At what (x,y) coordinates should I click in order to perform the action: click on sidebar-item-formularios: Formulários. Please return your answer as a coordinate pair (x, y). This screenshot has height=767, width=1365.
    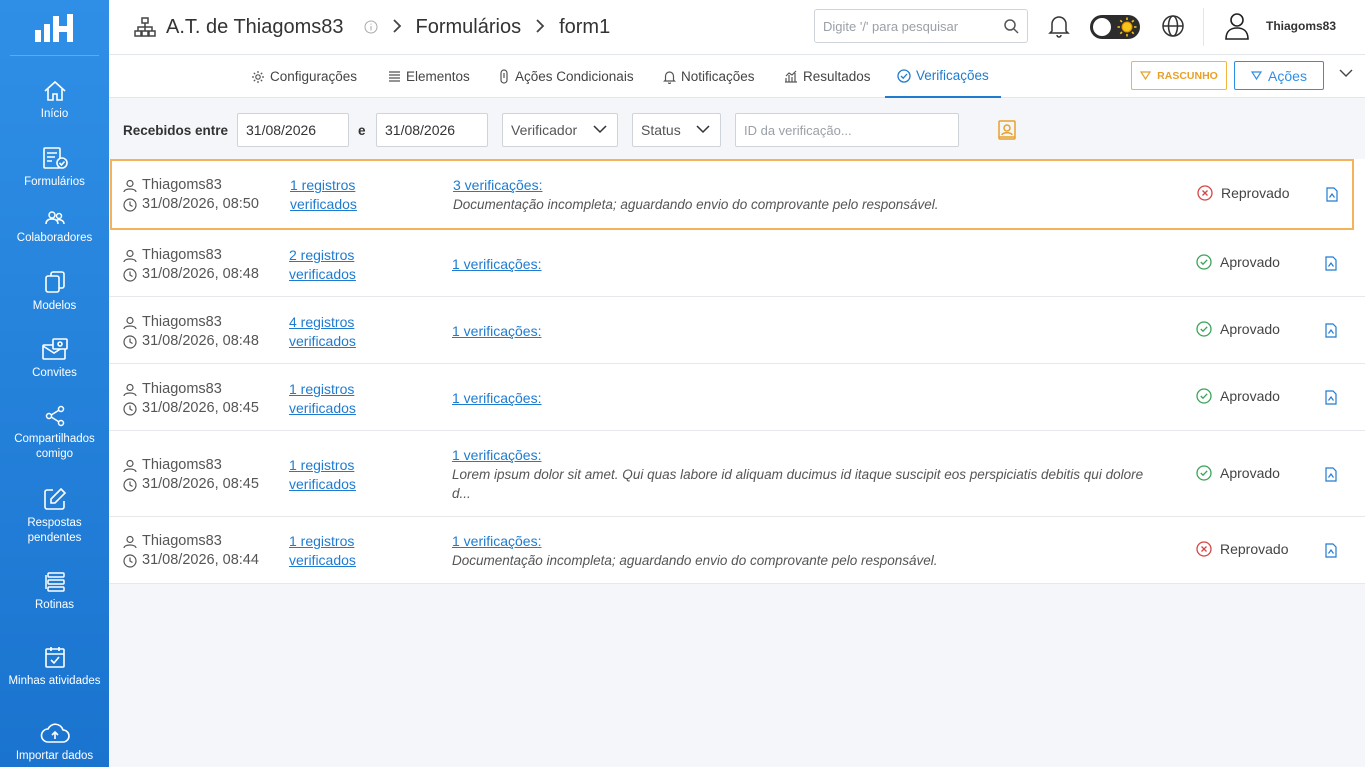
    Looking at the image, I should click on (54, 168).